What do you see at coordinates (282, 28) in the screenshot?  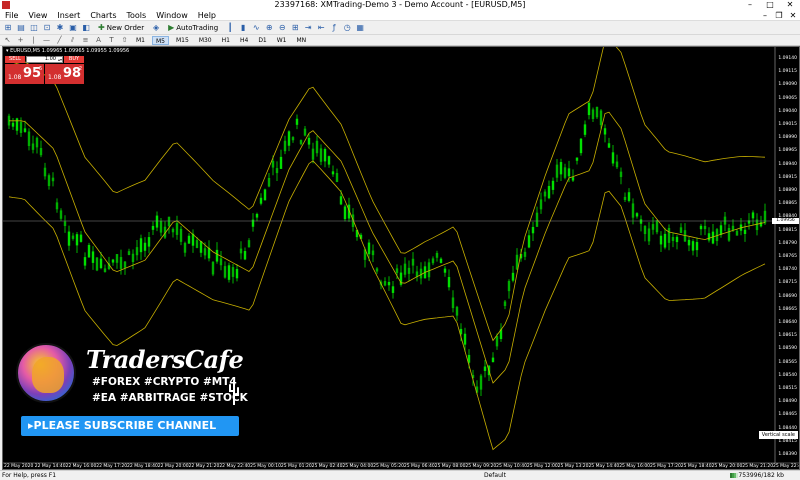 I see `zoom-out-icon: ⊖` at bounding box center [282, 28].